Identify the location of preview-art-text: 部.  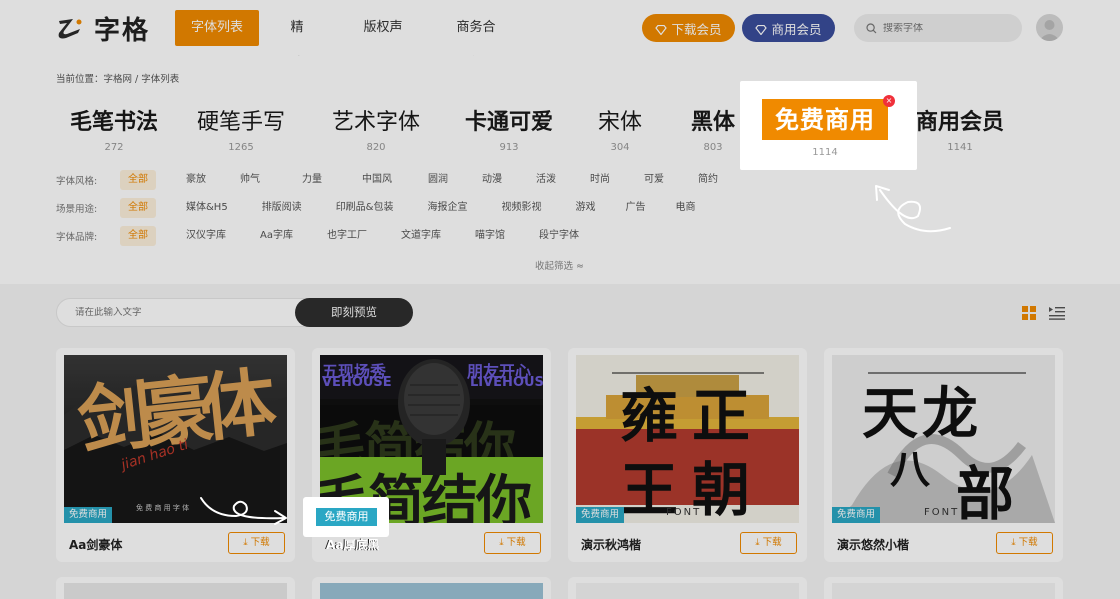
(985, 491).